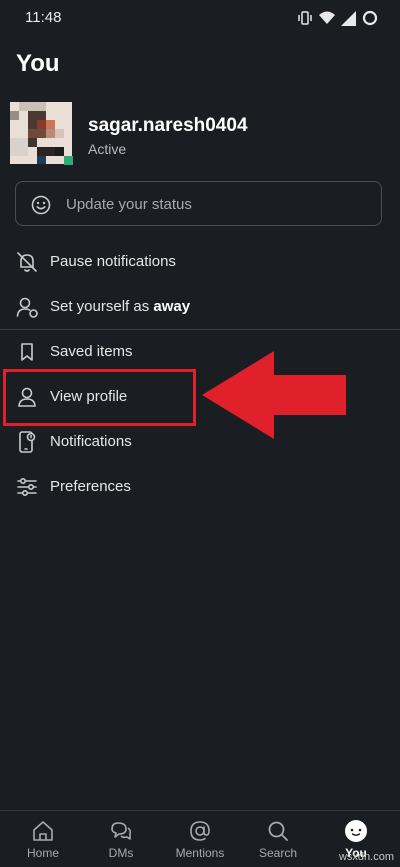 The image size is (400, 867). Describe the element at coordinates (198, 203) in the screenshot. I see `update-status-input: Update your status` at that location.